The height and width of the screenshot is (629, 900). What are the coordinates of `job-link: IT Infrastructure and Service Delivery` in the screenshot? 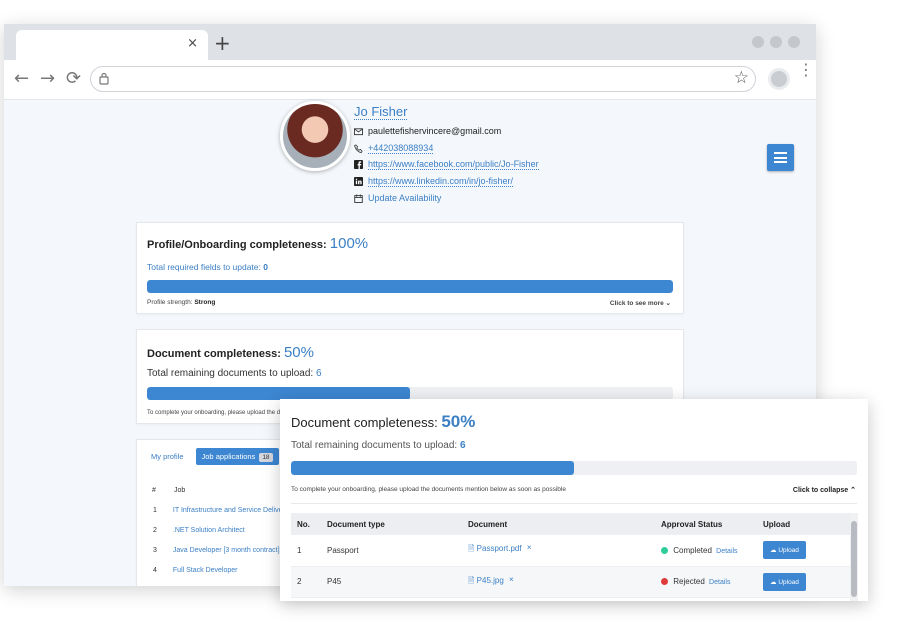 It's located at (230, 510).